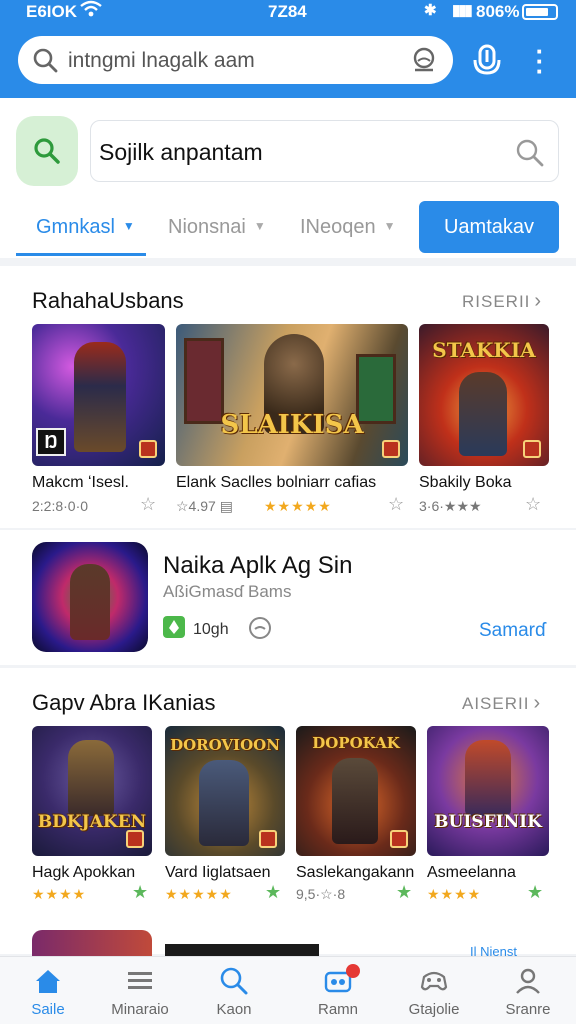 This screenshot has width=576, height=1024. I want to click on gamepad-icon, so click(434, 981).